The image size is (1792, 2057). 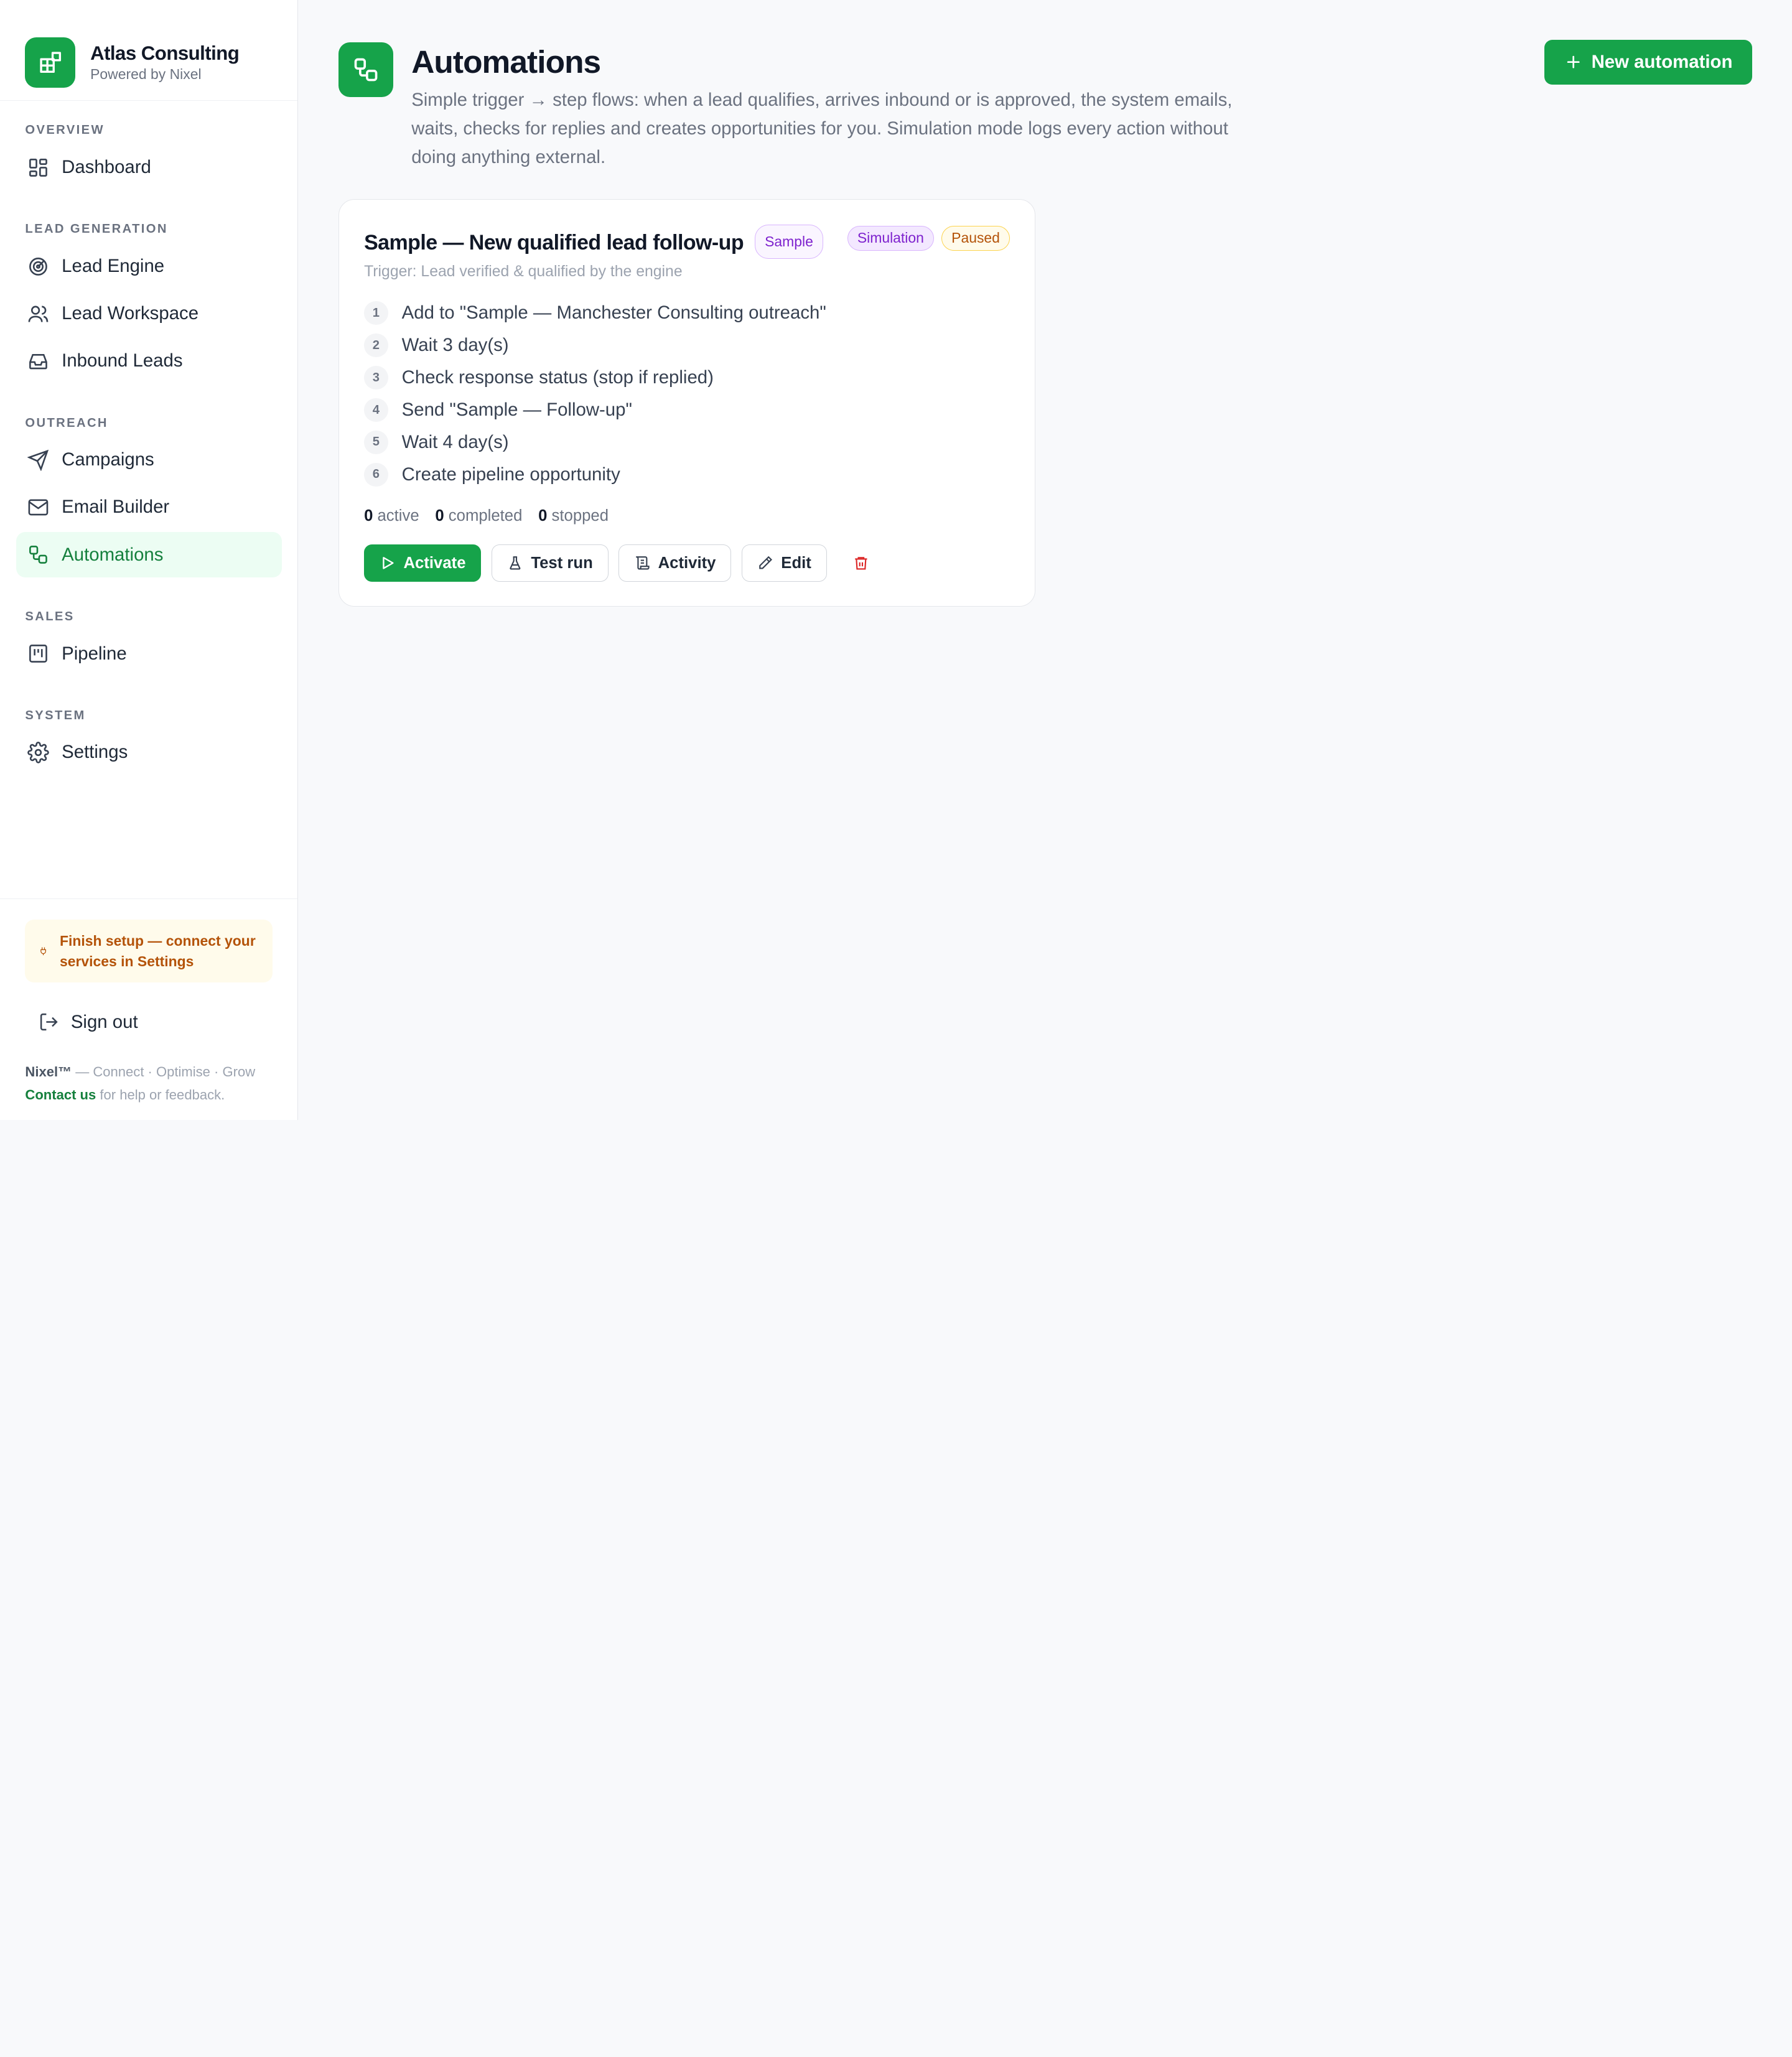 What do you see at coordinates (573, 515) in the screenshot?
I see `stat-stopped: 0 stopped` at bounding box center [573, 515].